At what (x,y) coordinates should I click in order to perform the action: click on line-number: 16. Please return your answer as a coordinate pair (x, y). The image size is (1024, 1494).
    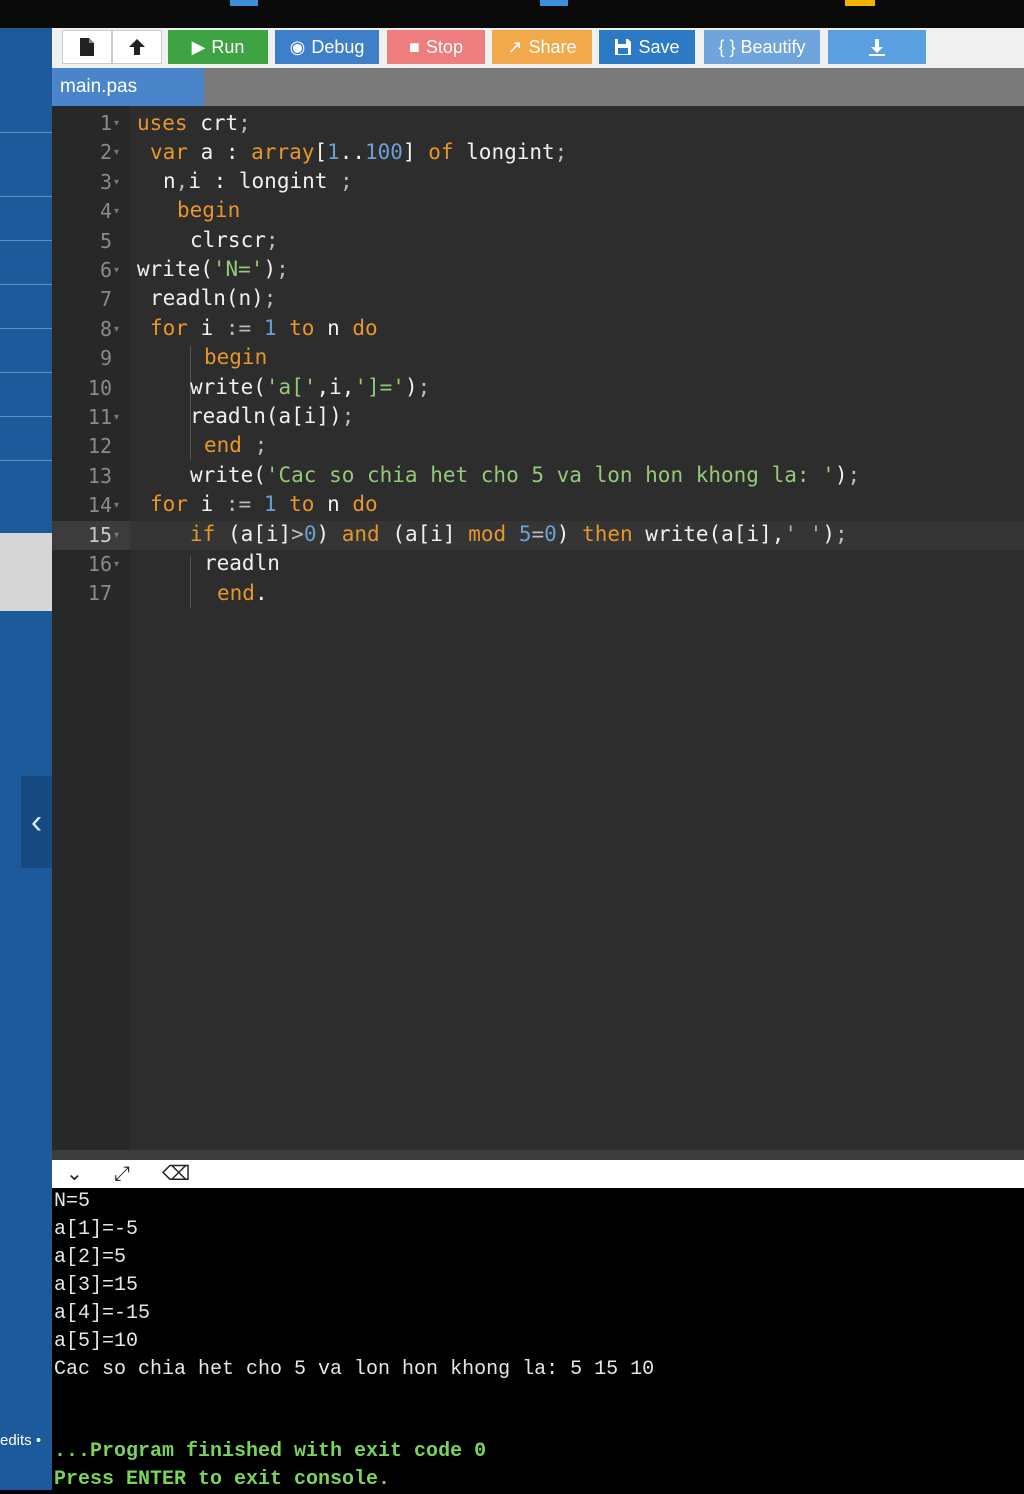
    Looking at the image, I should click on (99, 564).